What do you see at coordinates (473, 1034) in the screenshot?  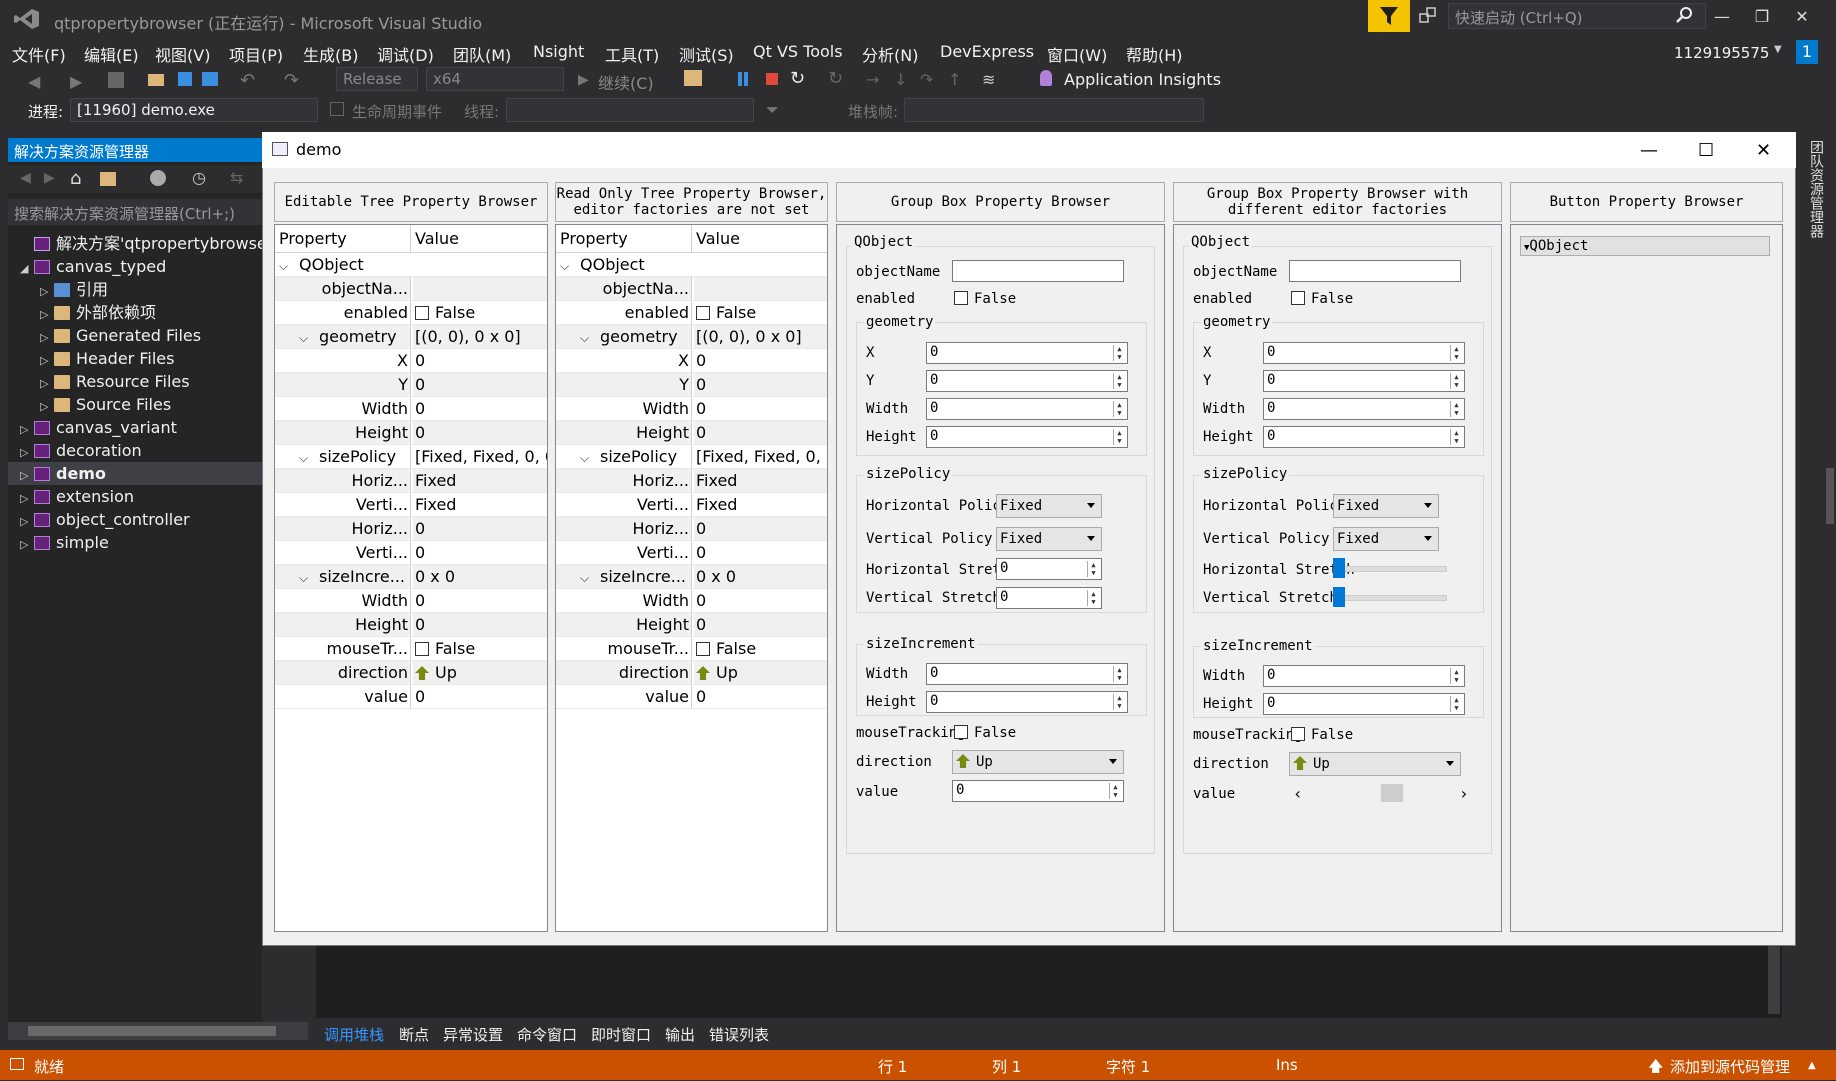 I see `tab-exception-settings: 异常设置` at bounding box center [473, 1034].